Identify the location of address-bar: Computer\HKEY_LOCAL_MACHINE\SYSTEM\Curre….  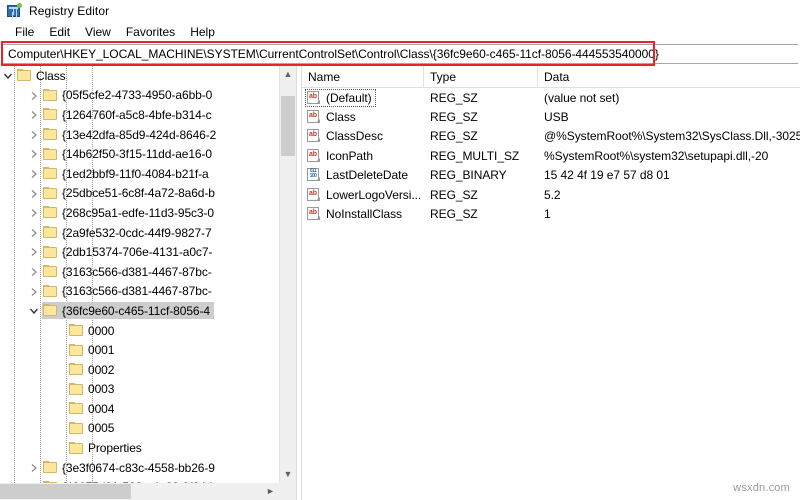
(400, 54).